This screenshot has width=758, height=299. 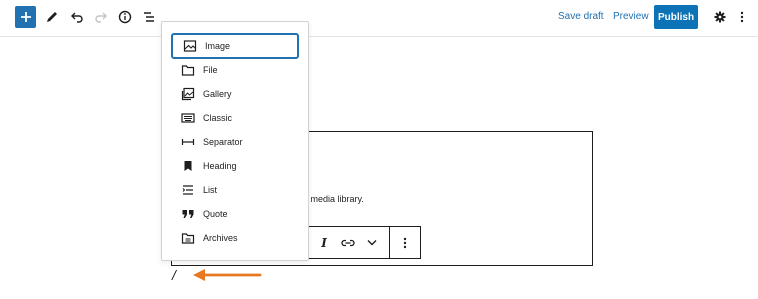 What do you see at coordinates (218, 46) in the screenshot?
I see `inserter-item-label: Image` at bounding box center [218, 46].